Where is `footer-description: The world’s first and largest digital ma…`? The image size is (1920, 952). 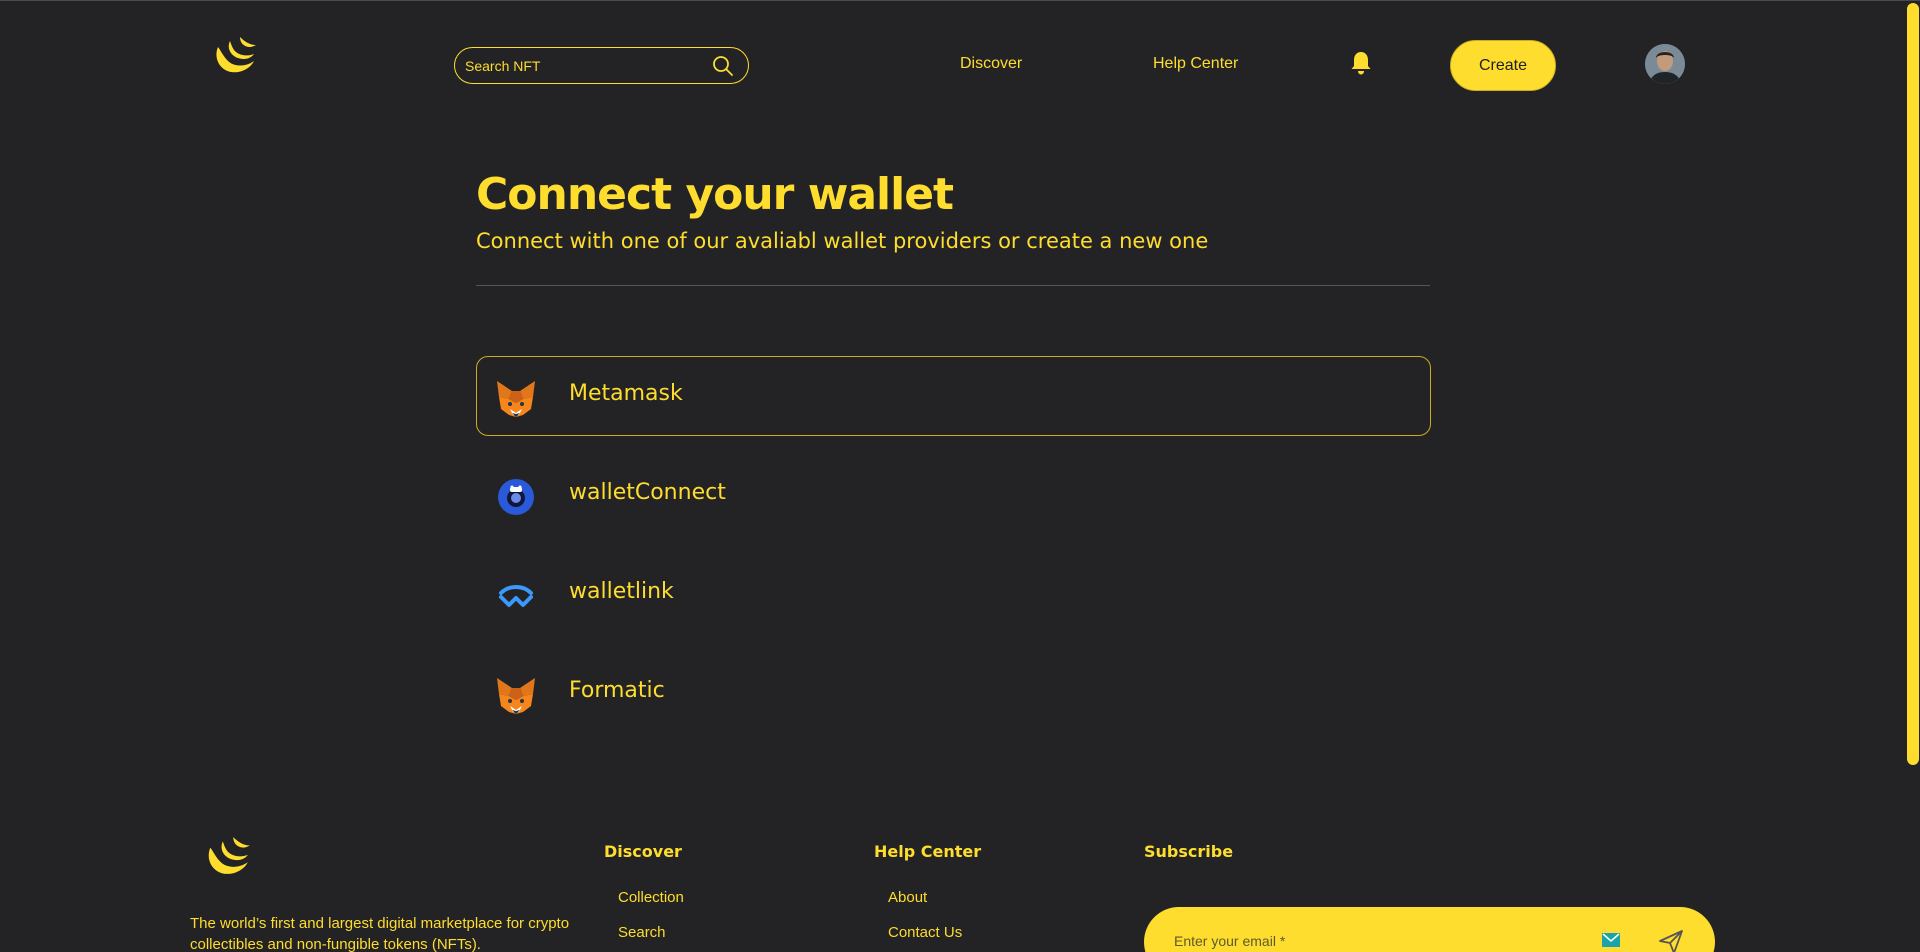
footer-description: The world’s first and largest digital ma… is located at coordinates (380, 933).